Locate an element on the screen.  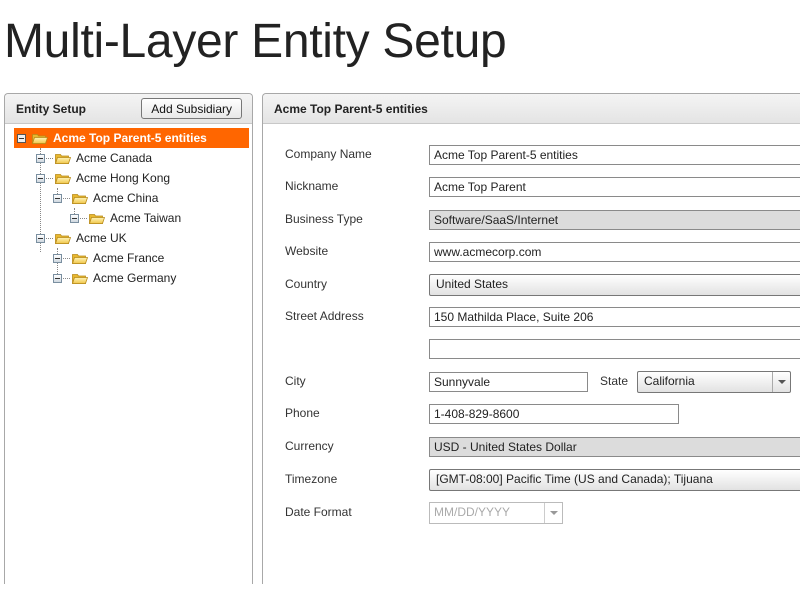
company-name-label: Company Name is located at coordinates (328, 154).